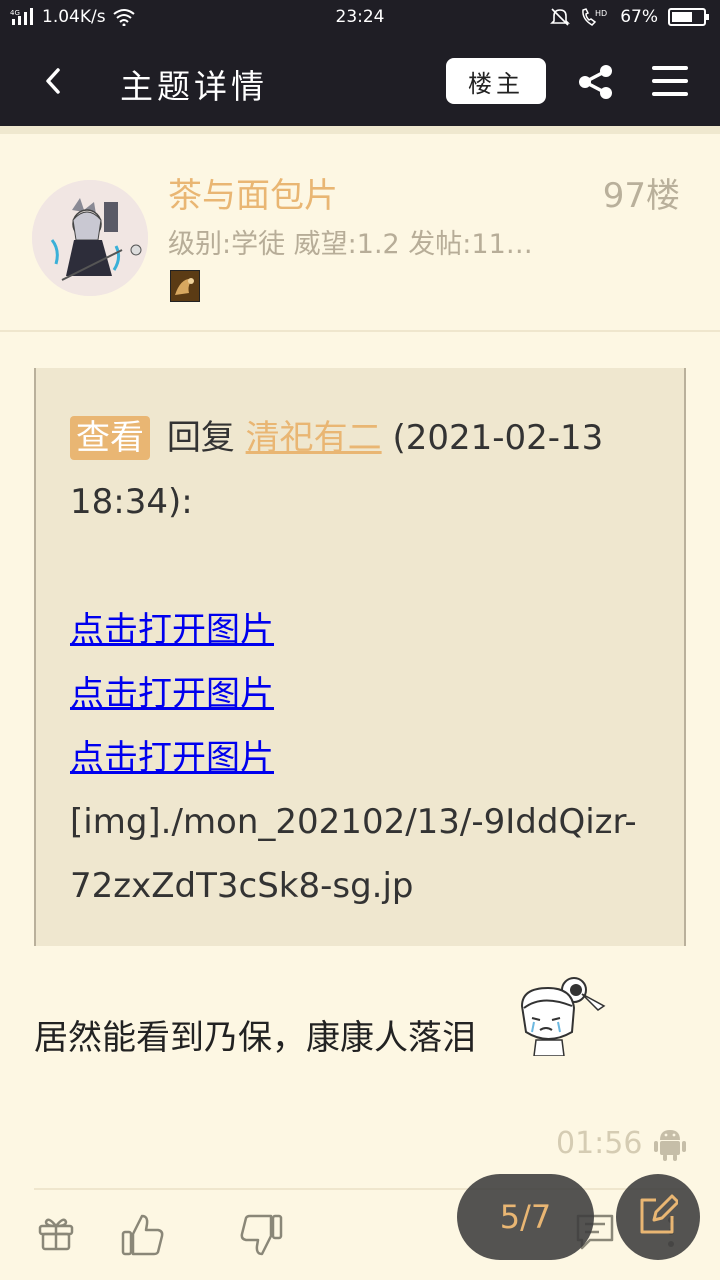 Image resolution: width=720 pixels, height=1280 pixels. Describe the element at coordinates (525, 1217) in the screenshot. I see `page-indicator-button: 5/7` at that location.